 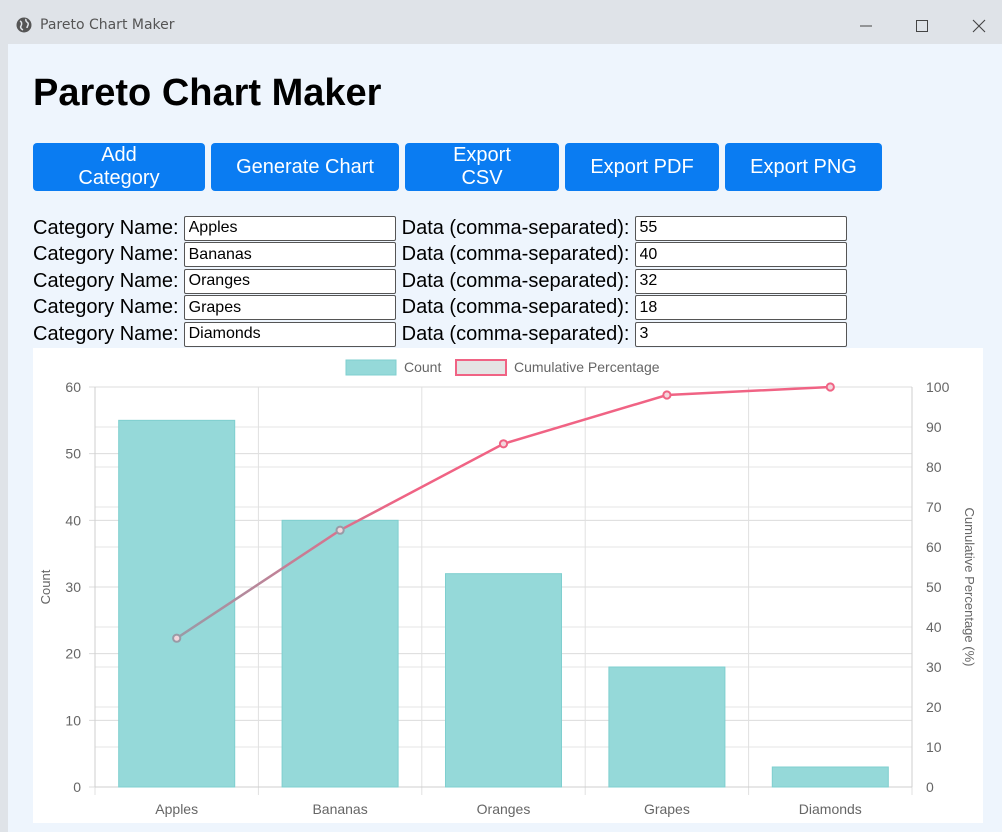 What do you see at coordinates (934, 507) in the screenshot?
I see `y2-tick-label: 70` at bounding box center [934, 507].